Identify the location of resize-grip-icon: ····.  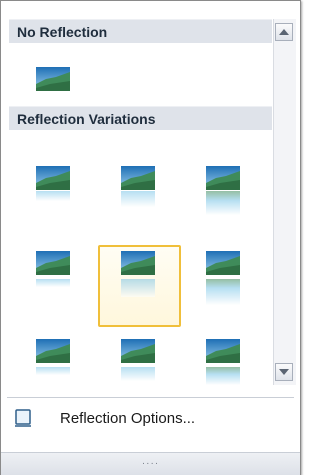
(150, 463).